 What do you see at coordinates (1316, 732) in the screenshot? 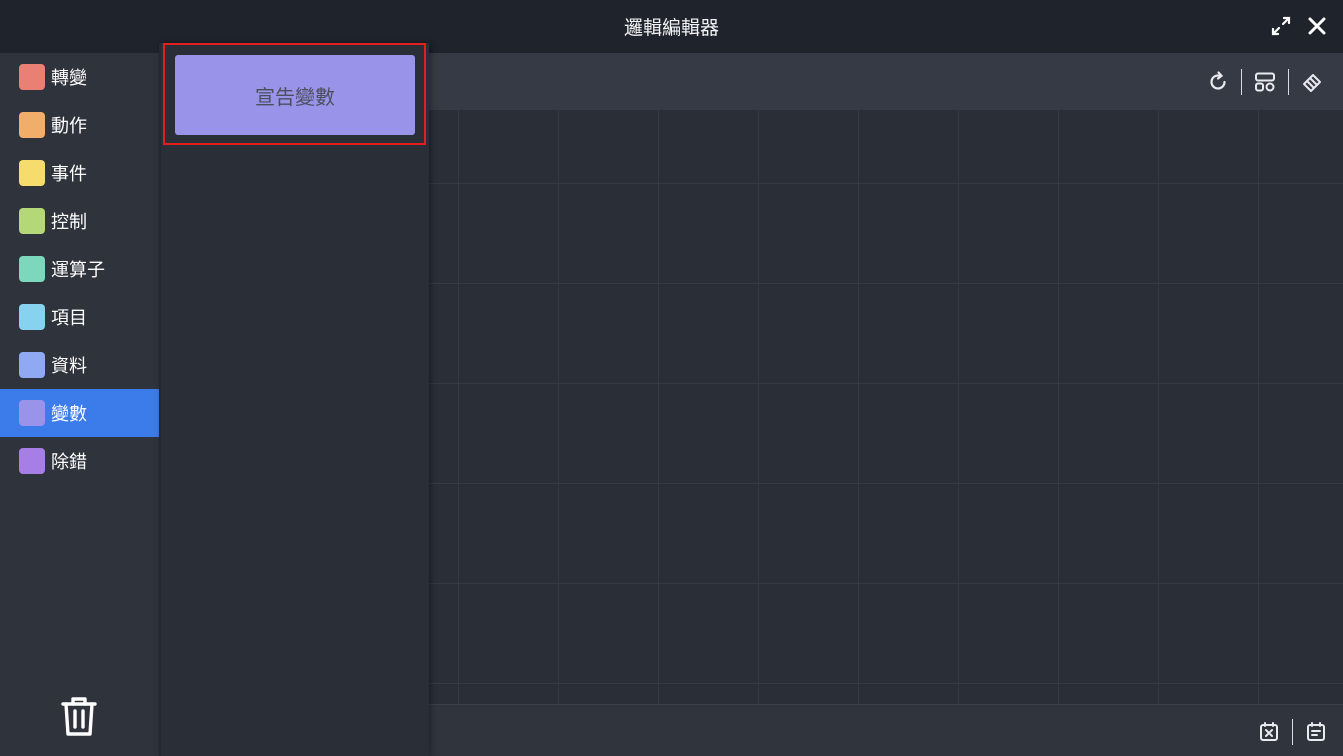
I see `notes-icon` at bounding box center [1316, 732].